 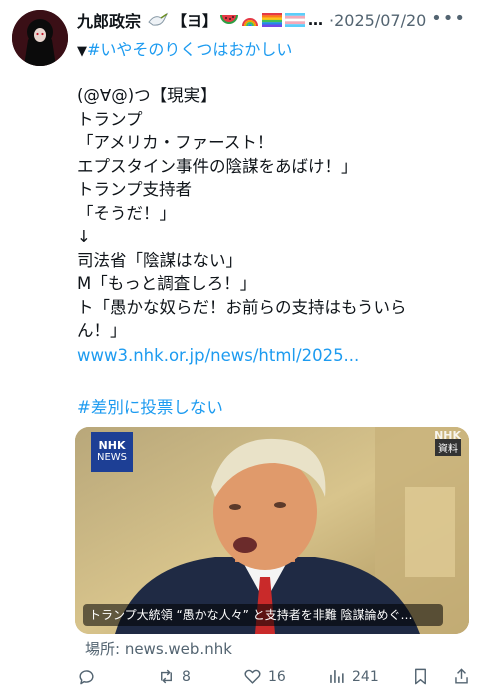 I want to click on nhk-news-logo: NHK NEWS, so click(x=112, y=452).